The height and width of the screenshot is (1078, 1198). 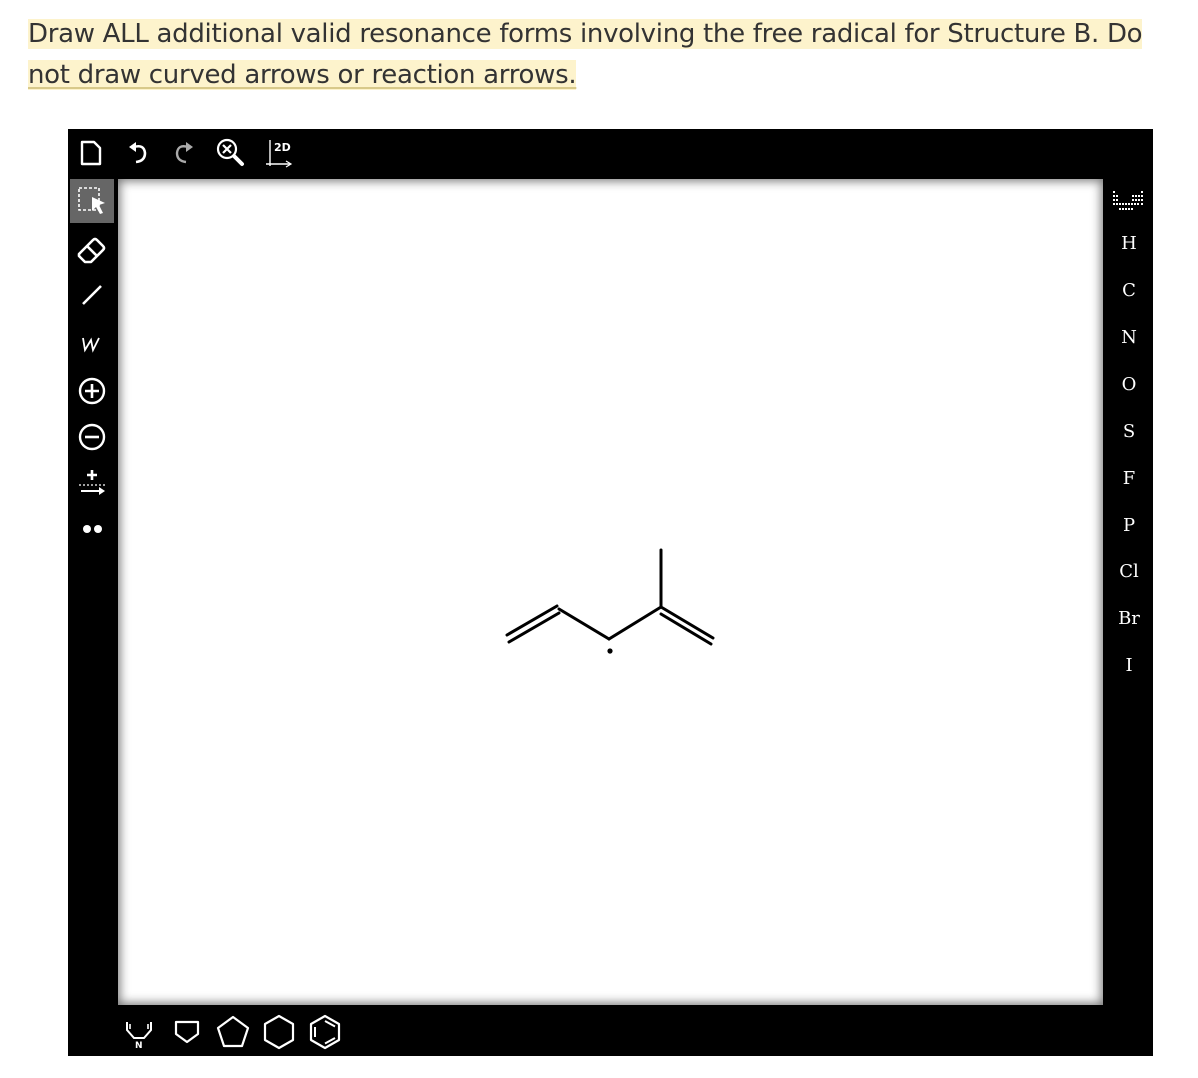 What do you see at coordinates (139, 1045) in the screenshot?
I see `pyrrole-n-label: N` at bounding box center [139, 1045].